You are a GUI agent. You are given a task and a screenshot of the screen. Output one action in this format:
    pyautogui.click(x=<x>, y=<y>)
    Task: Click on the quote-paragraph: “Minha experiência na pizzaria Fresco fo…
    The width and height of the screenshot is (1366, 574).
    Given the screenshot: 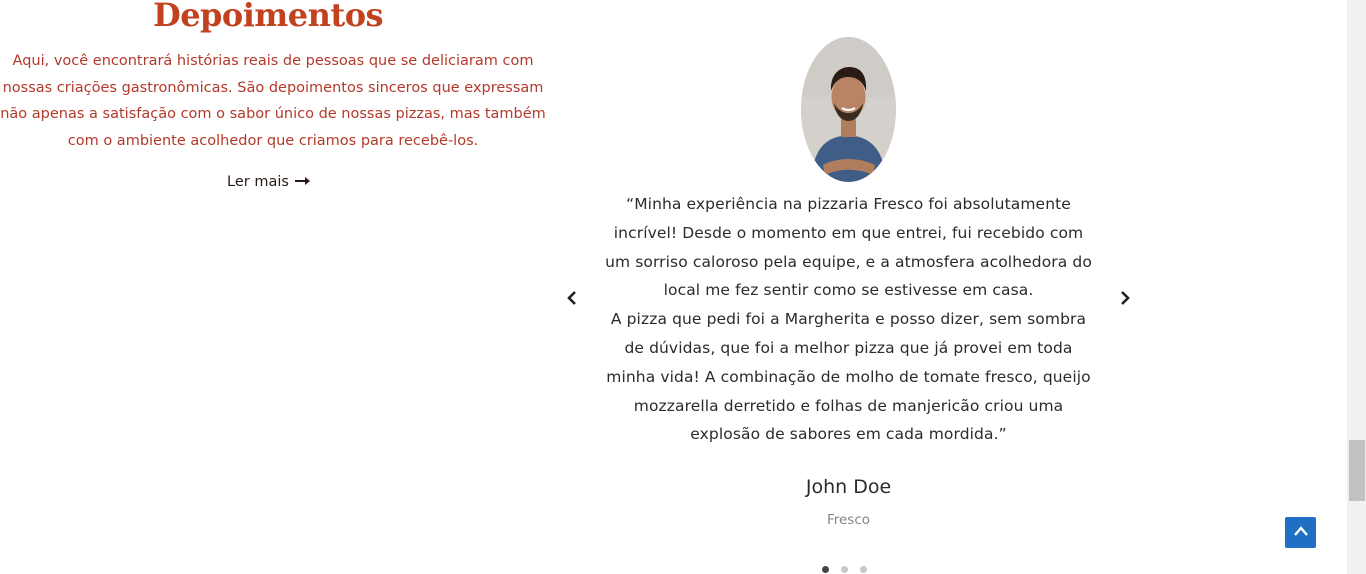 What is the action you would take?
    pyautogui.click(x=848, y=247)
    